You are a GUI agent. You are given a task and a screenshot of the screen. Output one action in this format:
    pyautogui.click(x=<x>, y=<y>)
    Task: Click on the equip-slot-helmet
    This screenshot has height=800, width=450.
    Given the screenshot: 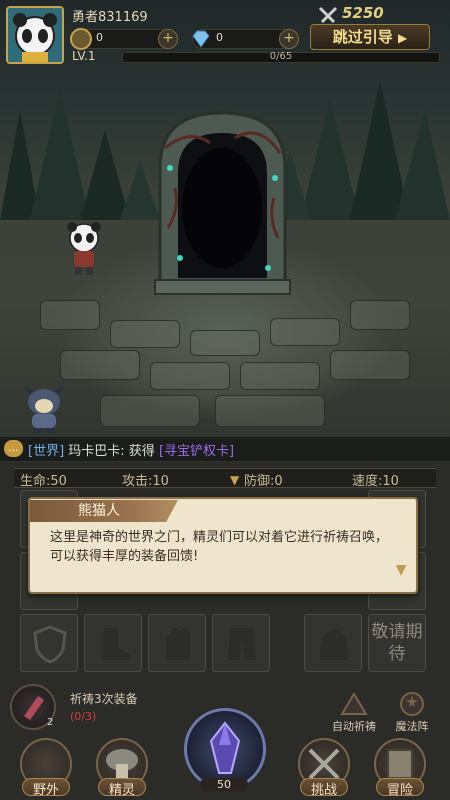 What is the action you would take?
    pyautogui.click(x=333, y=643)
    